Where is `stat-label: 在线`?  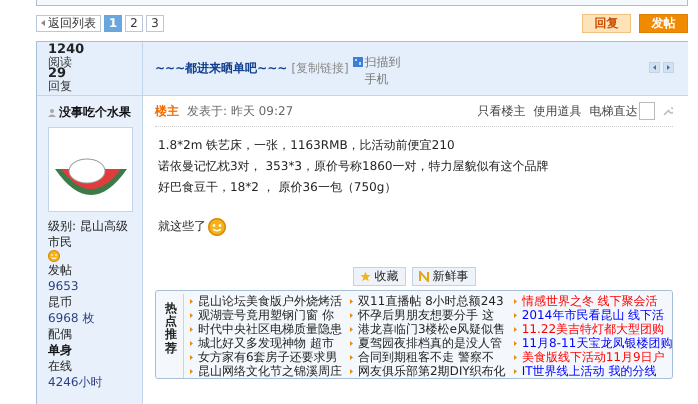 stat-label: 在线 is located at coordinates (60, 366).